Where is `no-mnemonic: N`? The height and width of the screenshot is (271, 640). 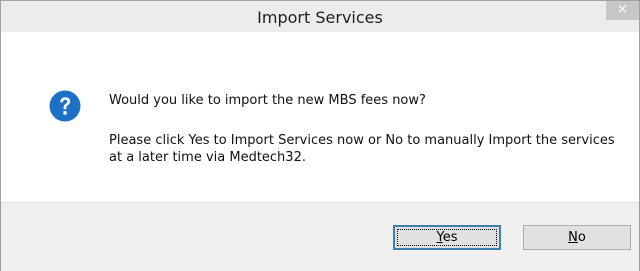
no-mnemonic: N is located at coordinates (573, 237).